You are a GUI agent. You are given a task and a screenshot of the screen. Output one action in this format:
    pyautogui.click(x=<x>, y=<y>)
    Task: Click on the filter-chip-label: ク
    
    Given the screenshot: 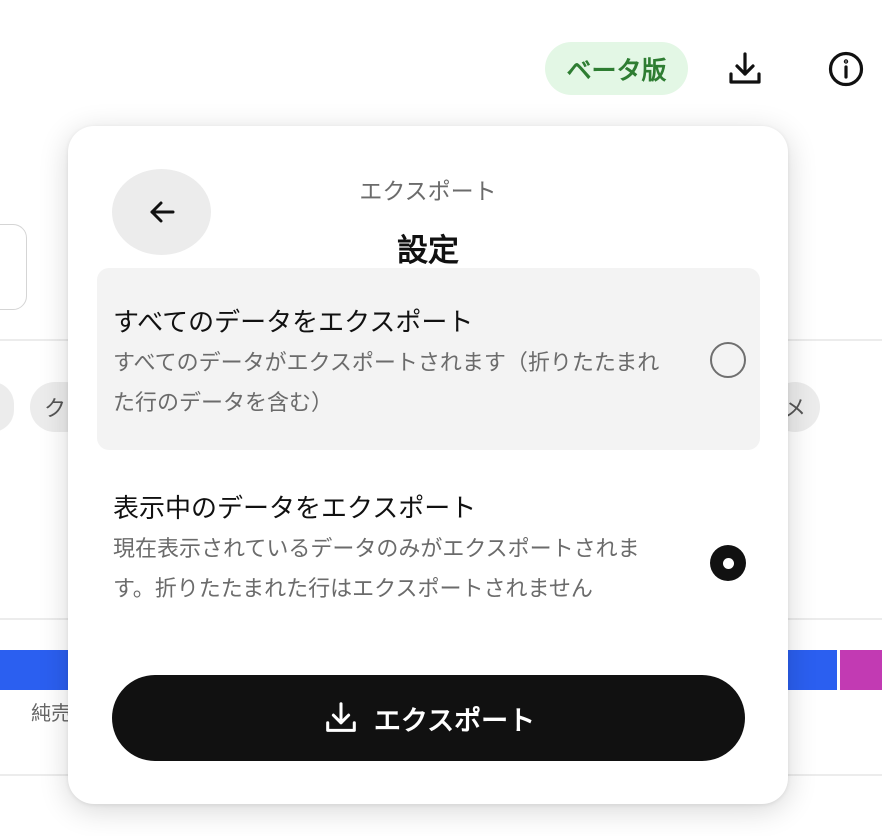 What is the action you would take?
    pyautogui.click(x=55, y=409)
    